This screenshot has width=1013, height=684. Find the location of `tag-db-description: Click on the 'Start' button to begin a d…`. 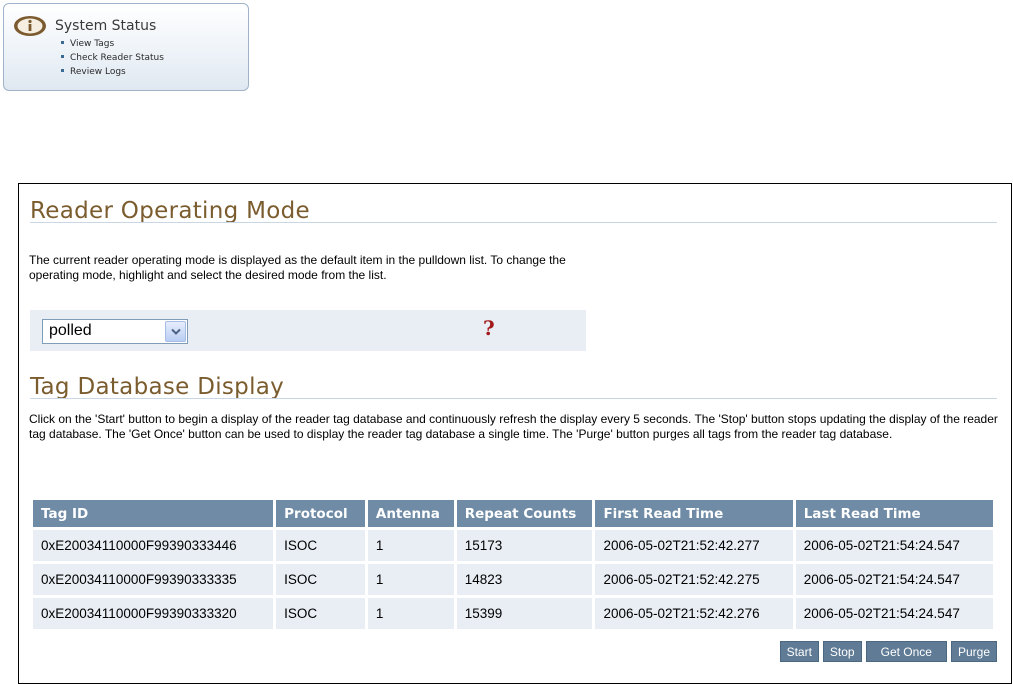

tag-db-description: Click on the 'Start' button to begin a d… is located at coordinates (513, 426).